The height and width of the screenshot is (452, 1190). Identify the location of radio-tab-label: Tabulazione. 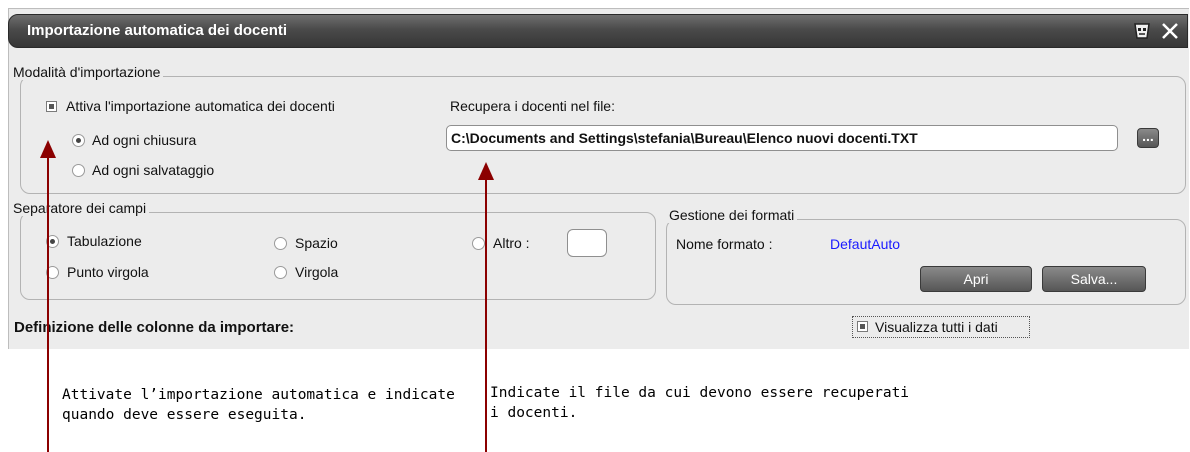
(104, 241).